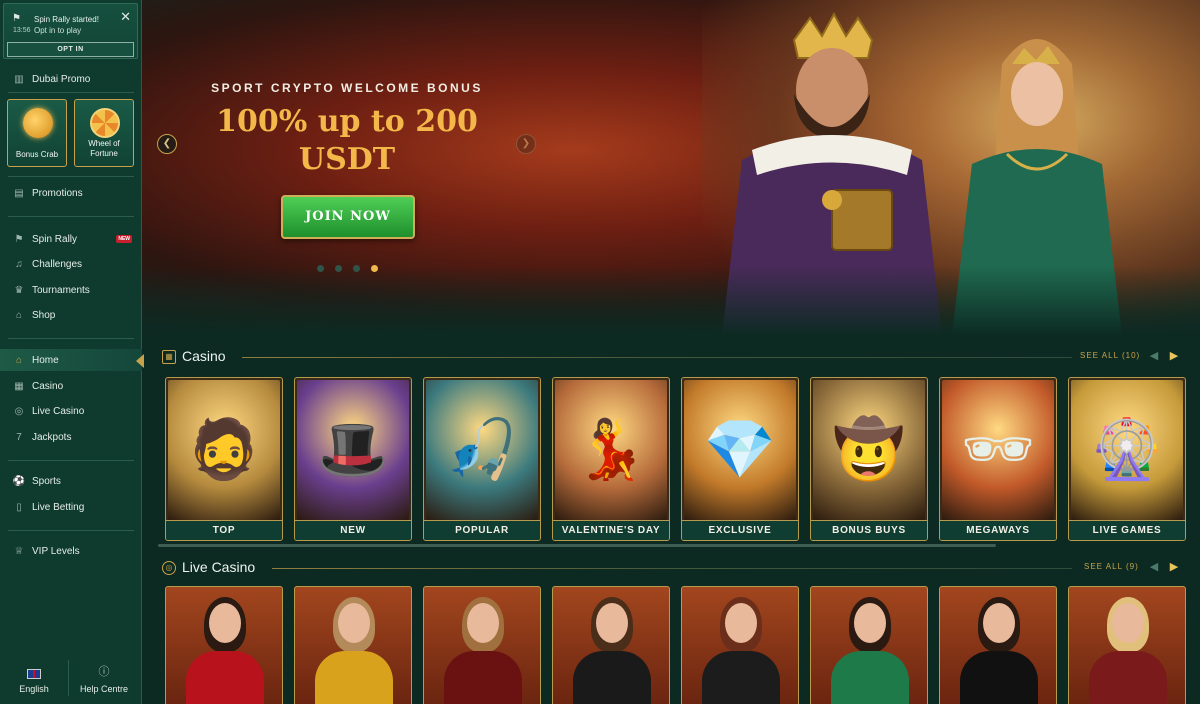 The width and height of the screenshot is (1200, 704). What do you see at coordinates (998, 530) in the screenshot?
I see `category-label: MEGAWAYS` at bounding box center [998, 530].